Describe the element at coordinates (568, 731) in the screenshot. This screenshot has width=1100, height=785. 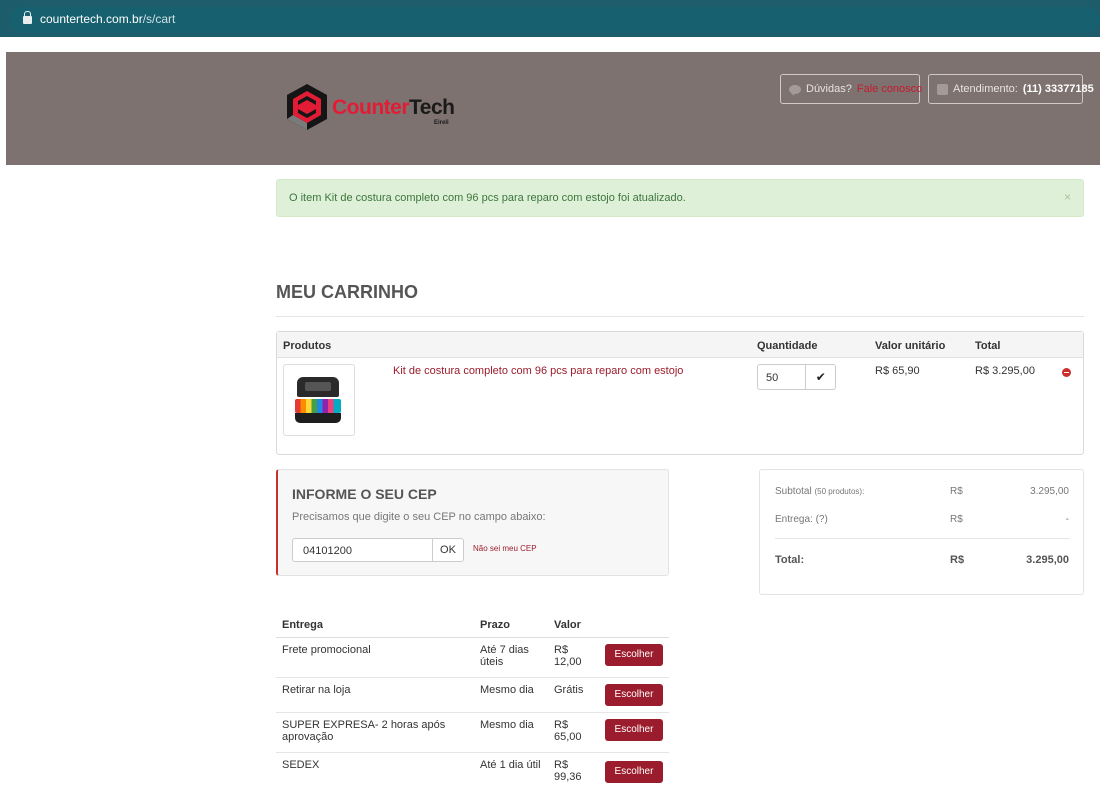
I see `shipping-option-value: R$ 65,00` at that location.